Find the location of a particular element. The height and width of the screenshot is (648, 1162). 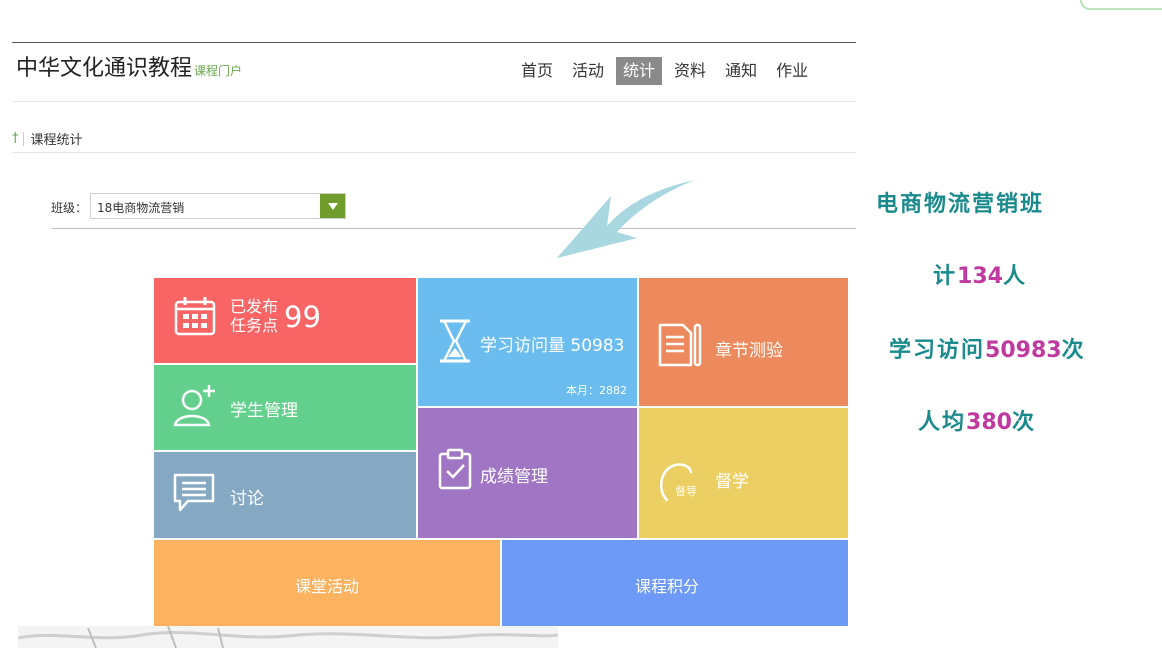

annotation-visits-suffix: 次 is located at coordinates (1073, 350).